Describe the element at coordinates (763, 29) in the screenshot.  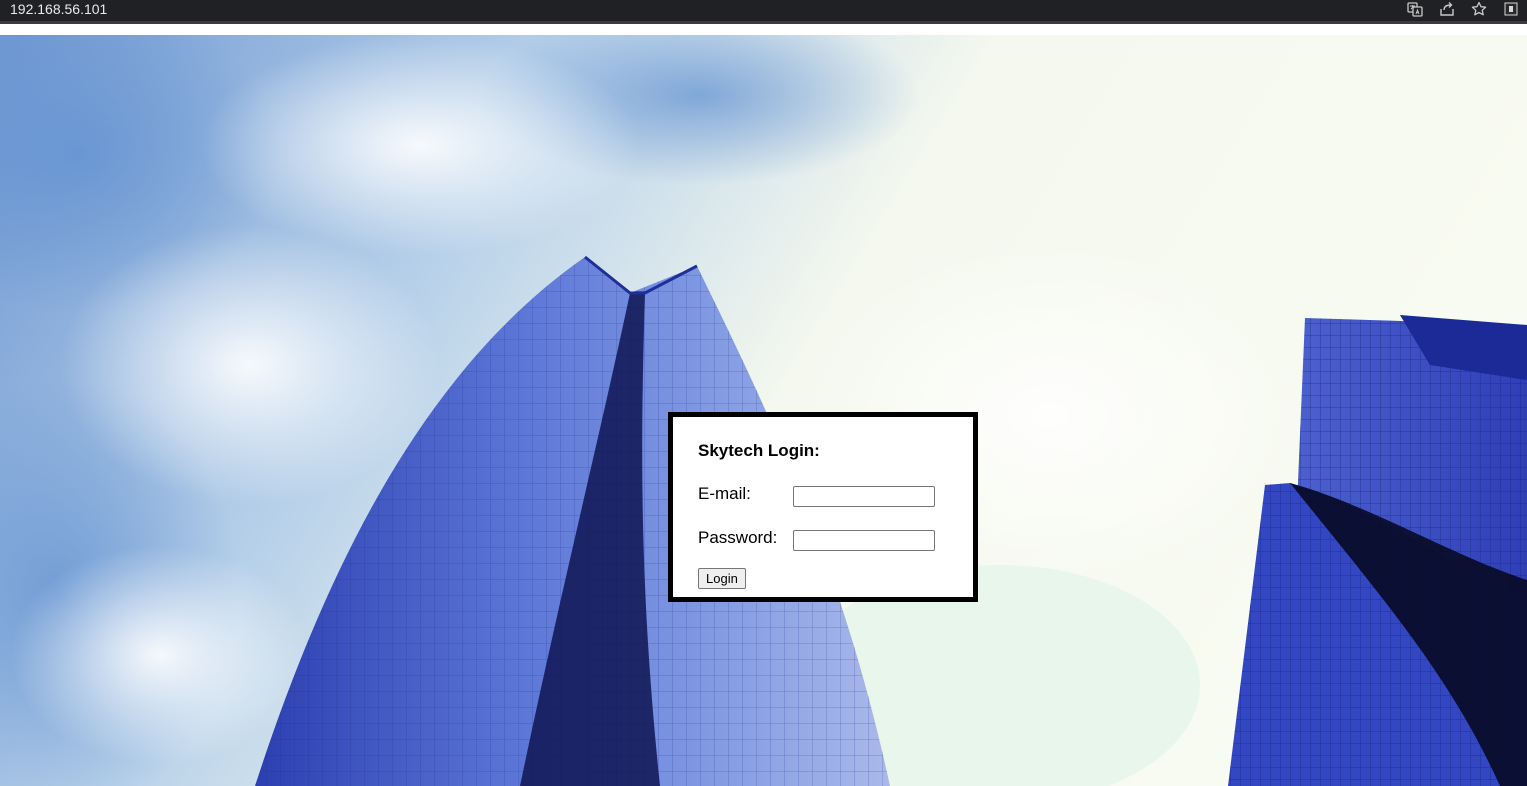
I see `browser-content-top-strip` at that location.